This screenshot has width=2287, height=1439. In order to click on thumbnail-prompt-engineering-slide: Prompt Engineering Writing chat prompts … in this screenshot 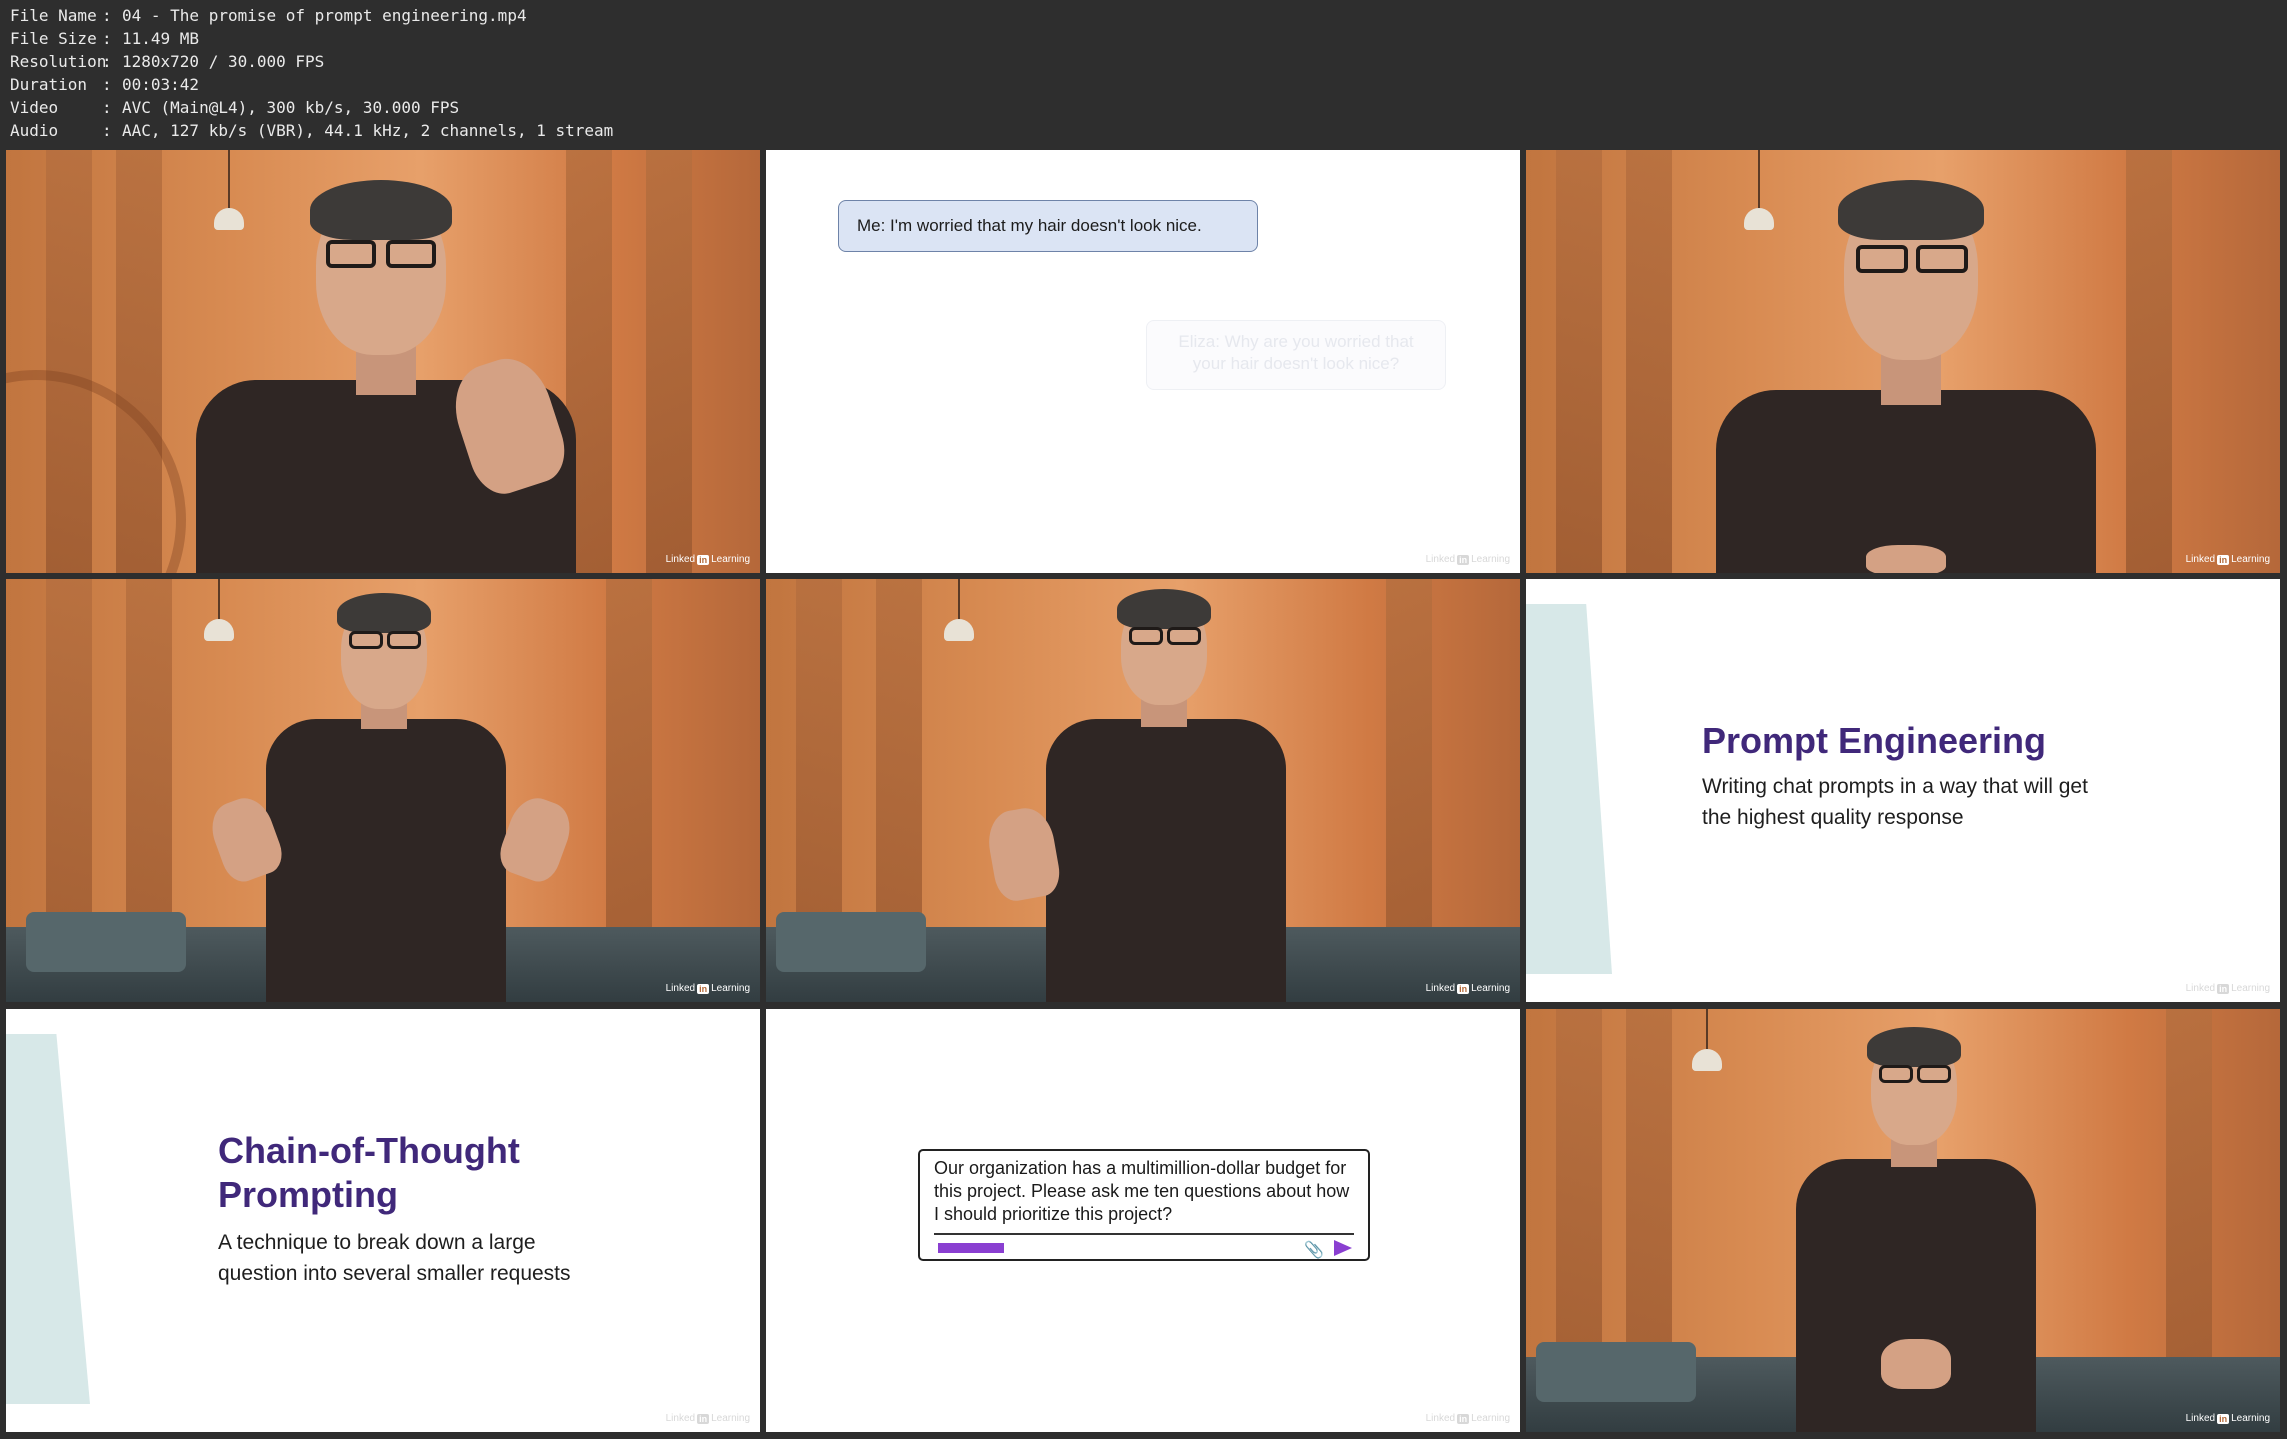, I will do `click(1903, 790)`.